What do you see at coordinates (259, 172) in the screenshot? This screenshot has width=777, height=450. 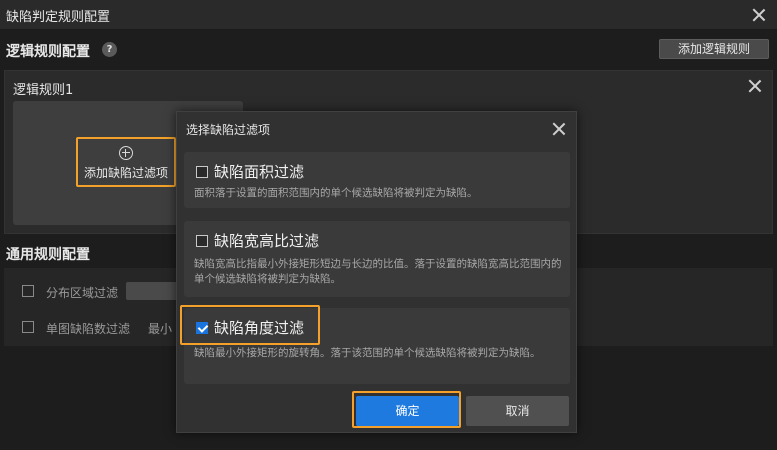 I see `option-title: 缺陷面积过滤` at bounding box center [259, 172].